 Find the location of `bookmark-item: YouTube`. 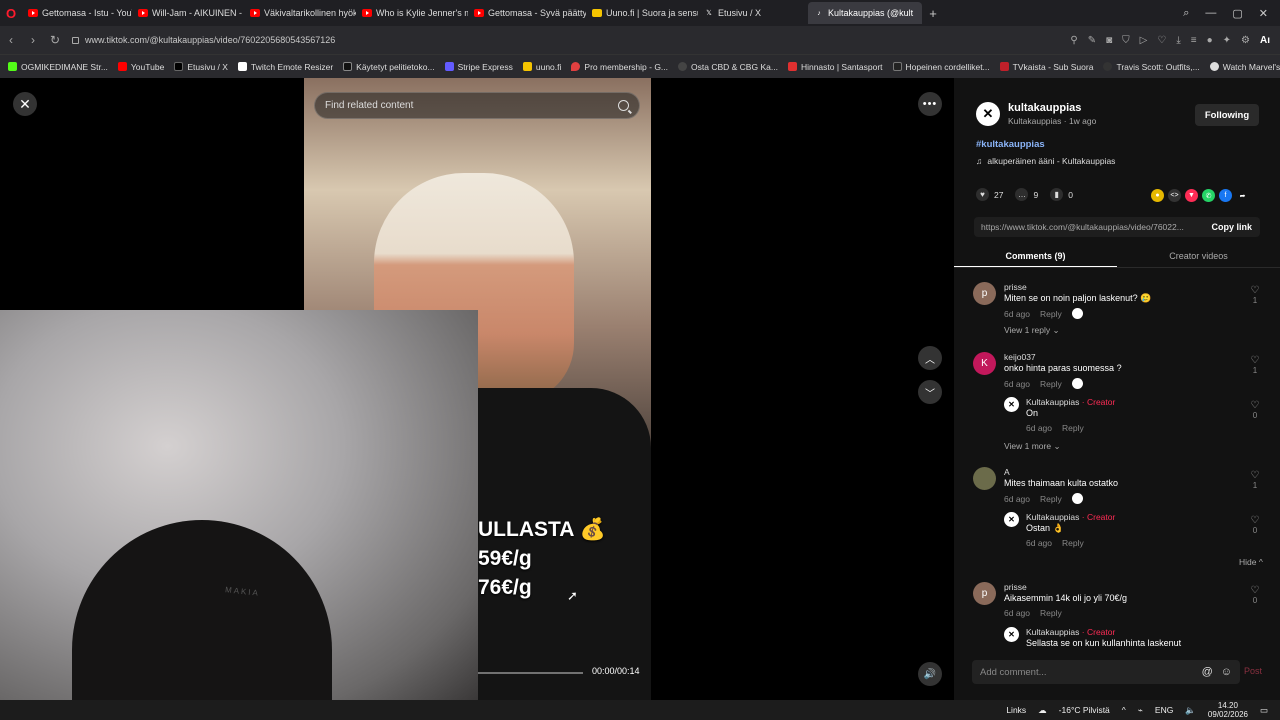

bookmark-item: YouTube is located at coordinates (140, 67).